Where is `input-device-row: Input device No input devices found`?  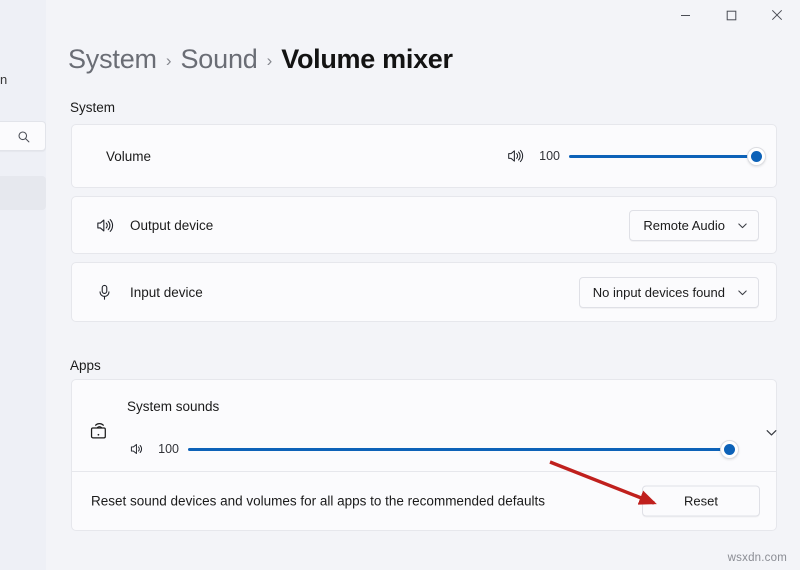 input-device-row: Input device No input devices found is located at coordinates (424, 292).